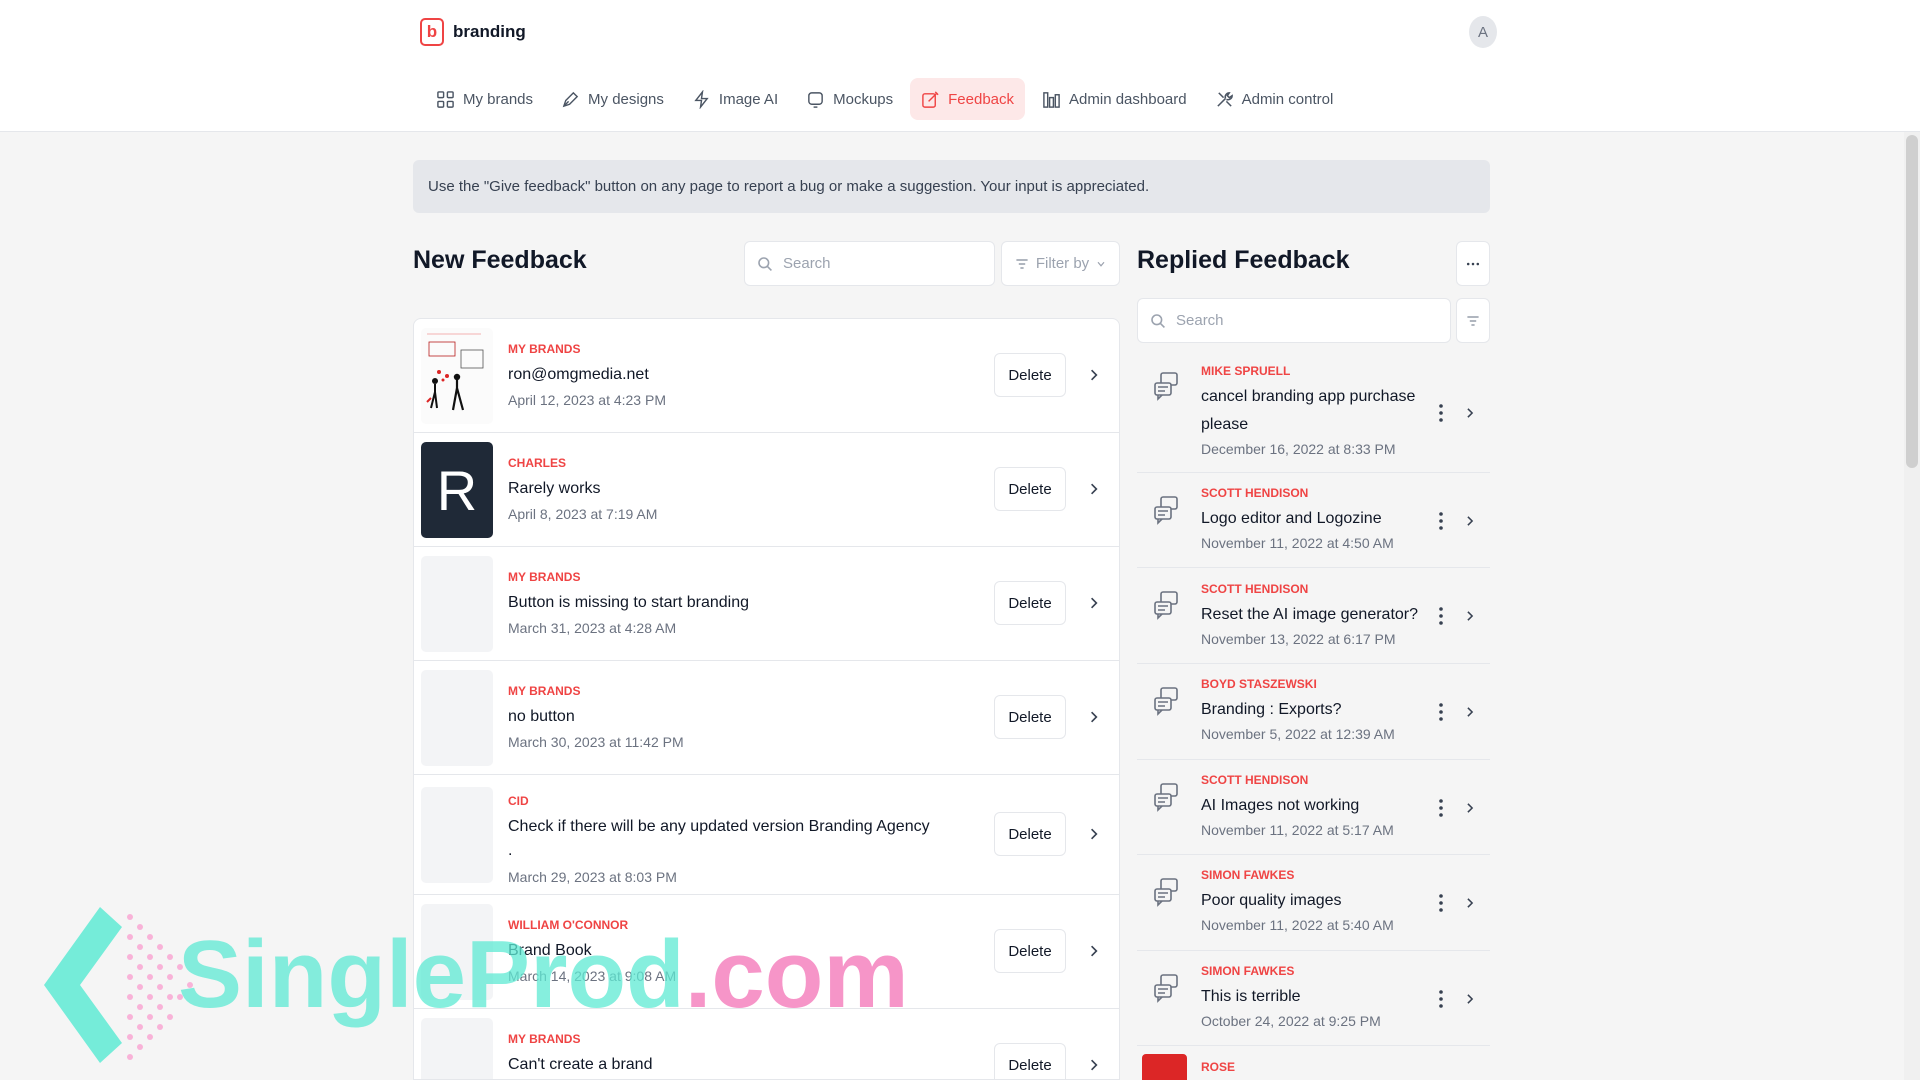  Describe the element at coordinates (1483, 32) in the screenshot. I see `avatar: A` at that location.